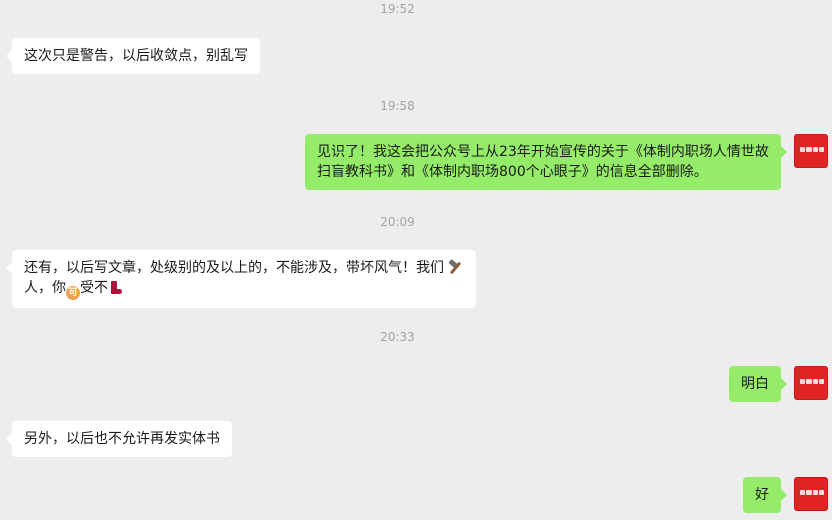  Describe the element at coordinates (244, 268) in the screenshot. I see `message-text-line: 还有，以后写文章，处级别的及以上的，不能涉及，带坏风气！我们` at that location.